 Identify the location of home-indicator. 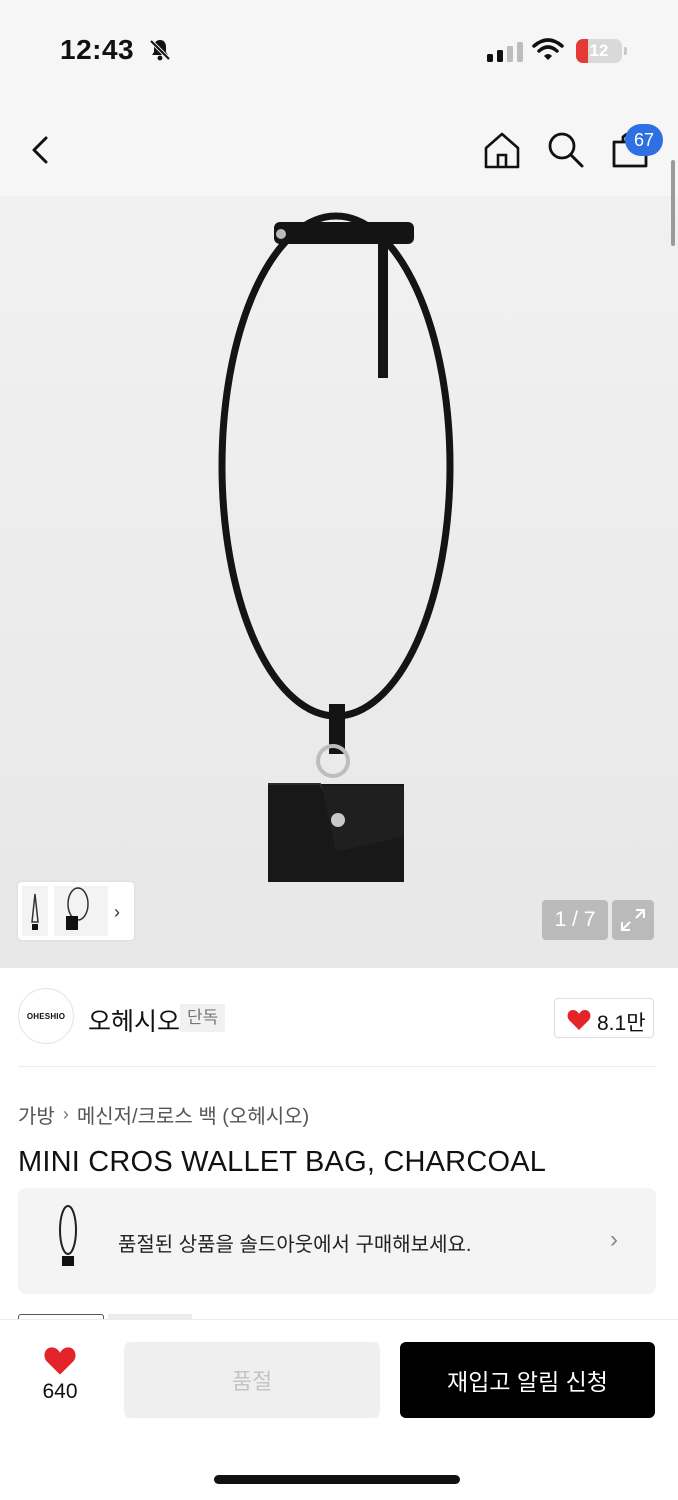
(337, 1479).